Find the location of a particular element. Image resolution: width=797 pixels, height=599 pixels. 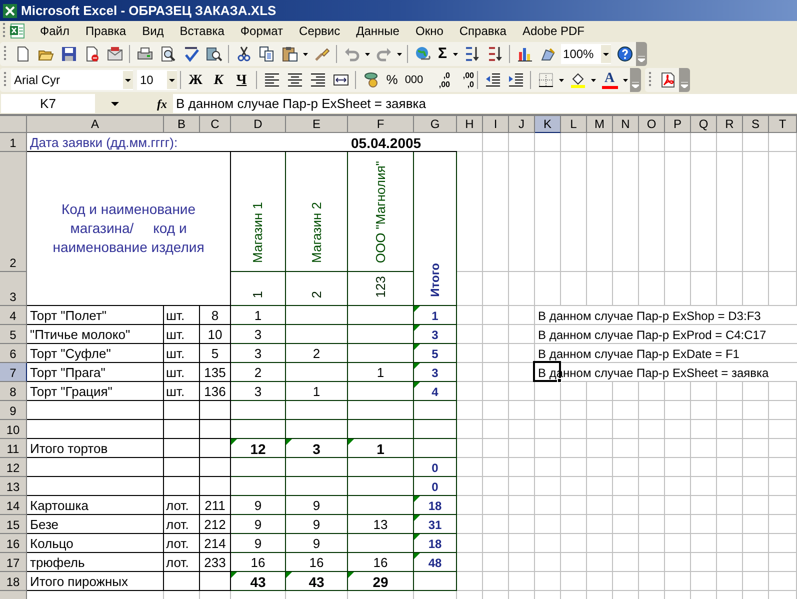

formula-field: В данном случае Пар-р ExSheet = заявка is located at coordinates (485, 103).